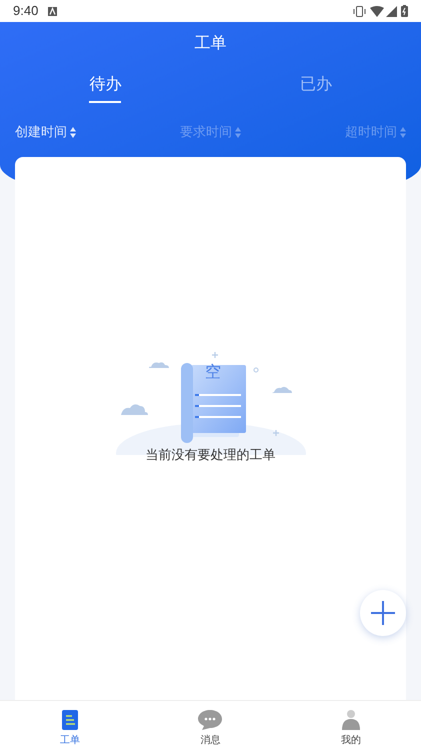 This screenshot has width=421, height=748. Describe the element at coordinates (377, 11) in the screenshot. I see `wifi-icon` at that location.